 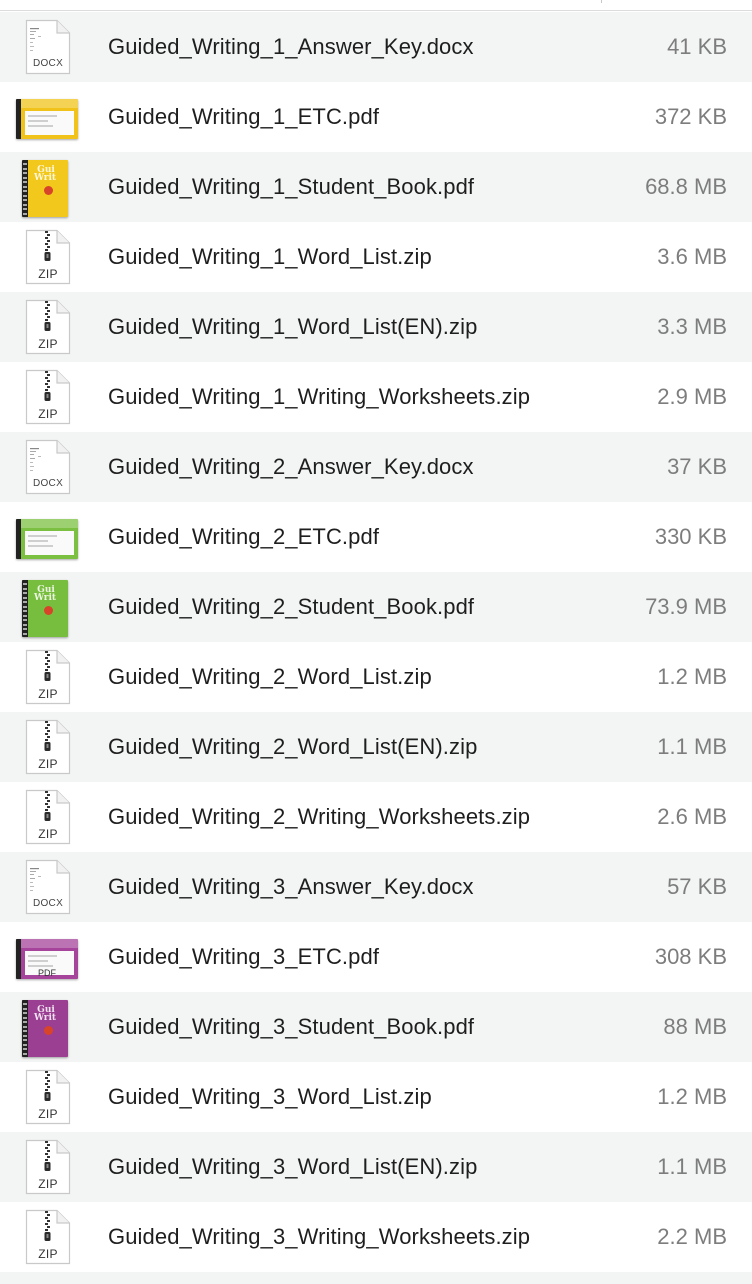 I want to click on file-name: Guided_Writing_3_Student_Book.pdf, so click(x=291, y=1027).